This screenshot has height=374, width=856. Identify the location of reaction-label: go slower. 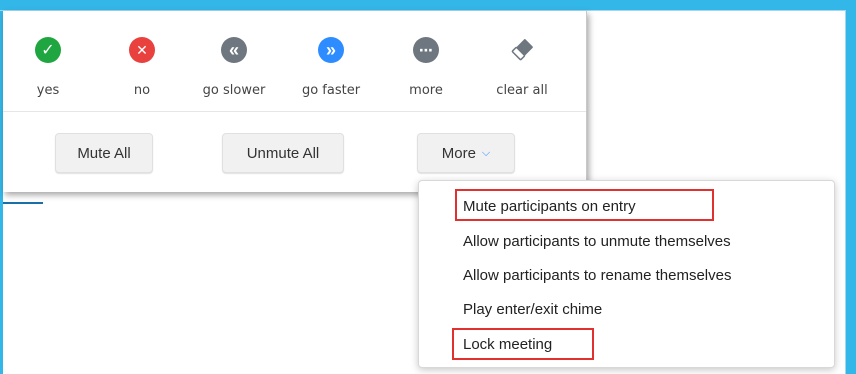
(234, 90).